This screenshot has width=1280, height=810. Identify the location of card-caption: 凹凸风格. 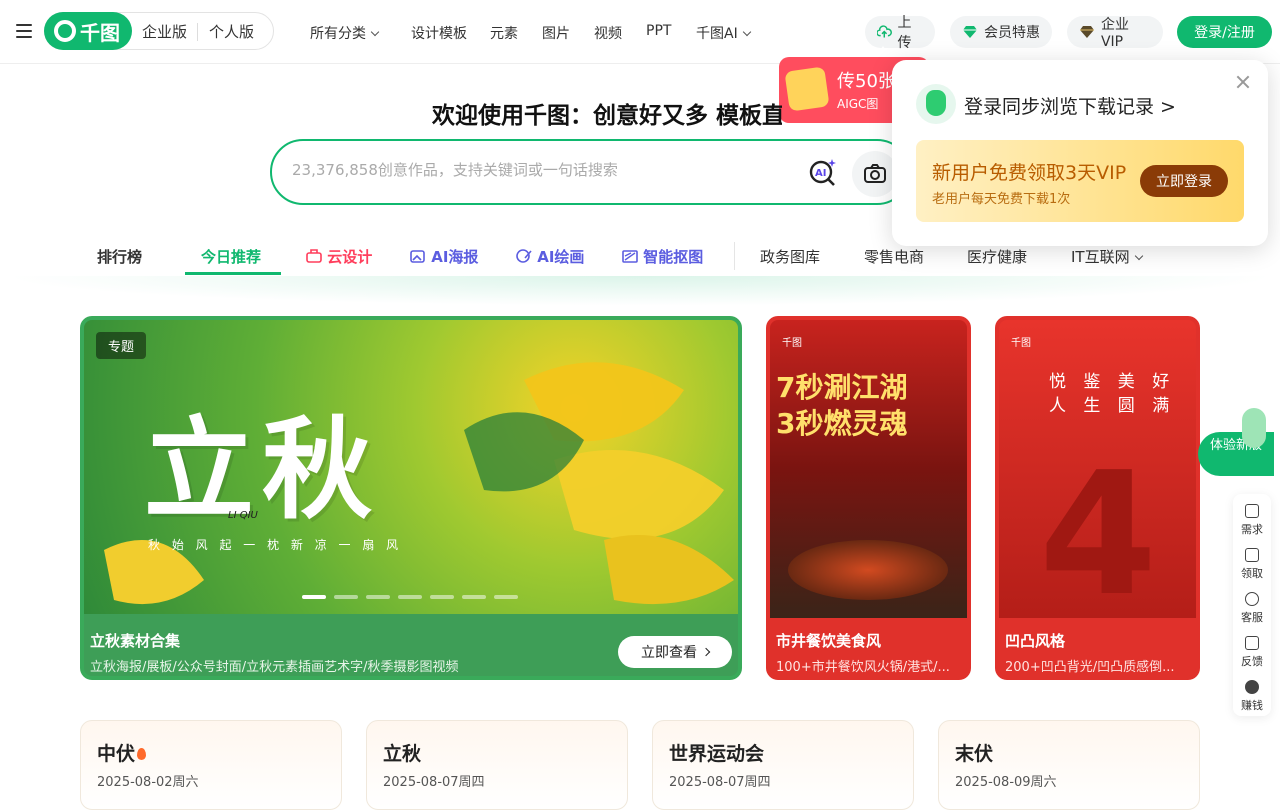
(1035, 641).